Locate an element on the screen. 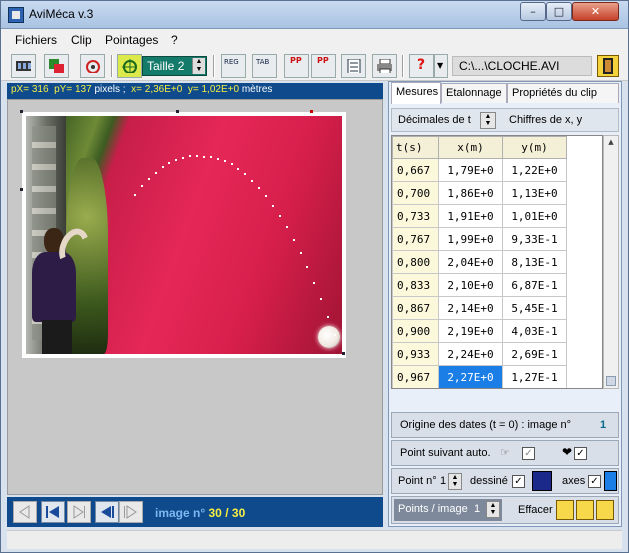  points-per-image-spinner: ▲ ▼ is located at coordinates (493, 509).